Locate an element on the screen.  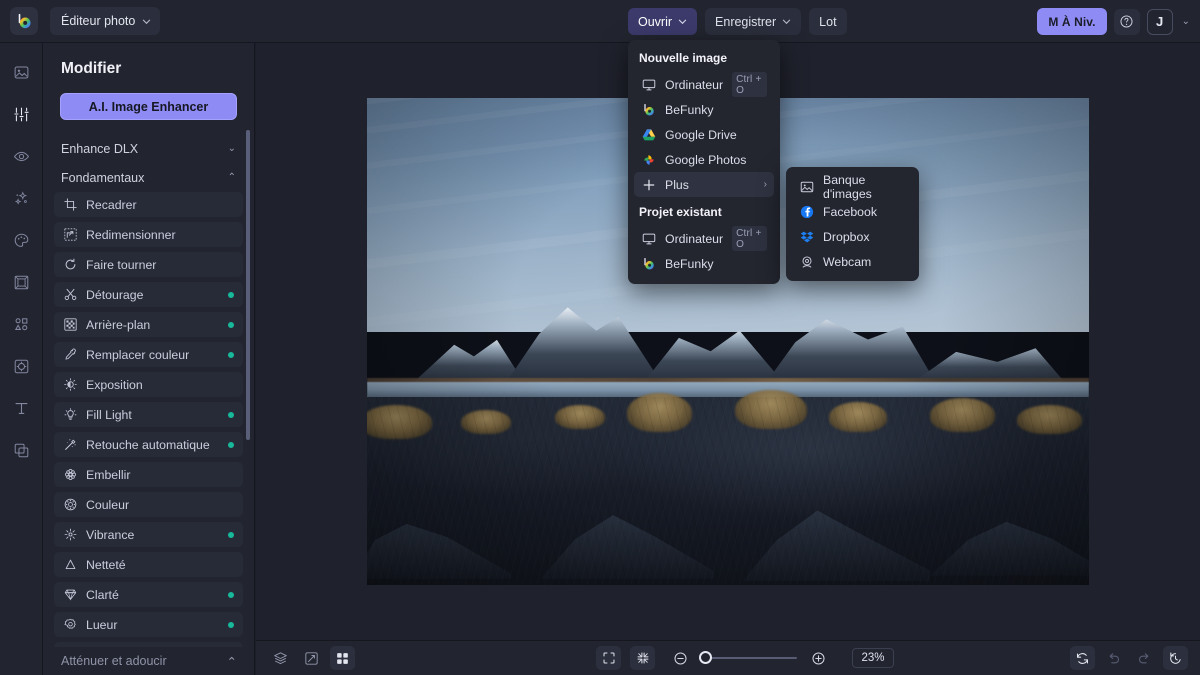
batch-button: Lot is located at coordinates (828, 21).